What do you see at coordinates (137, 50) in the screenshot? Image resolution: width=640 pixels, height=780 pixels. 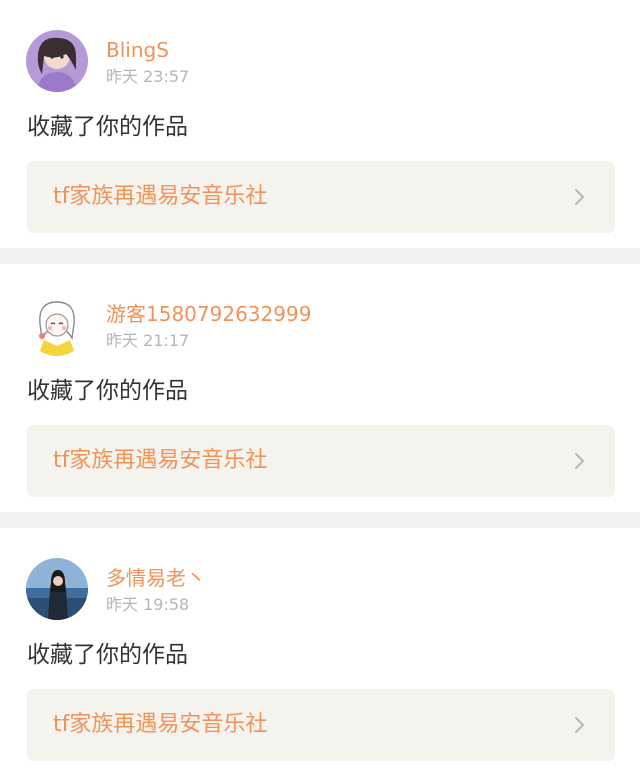 I see `username: BlingS` at bounding box center [137, 50].